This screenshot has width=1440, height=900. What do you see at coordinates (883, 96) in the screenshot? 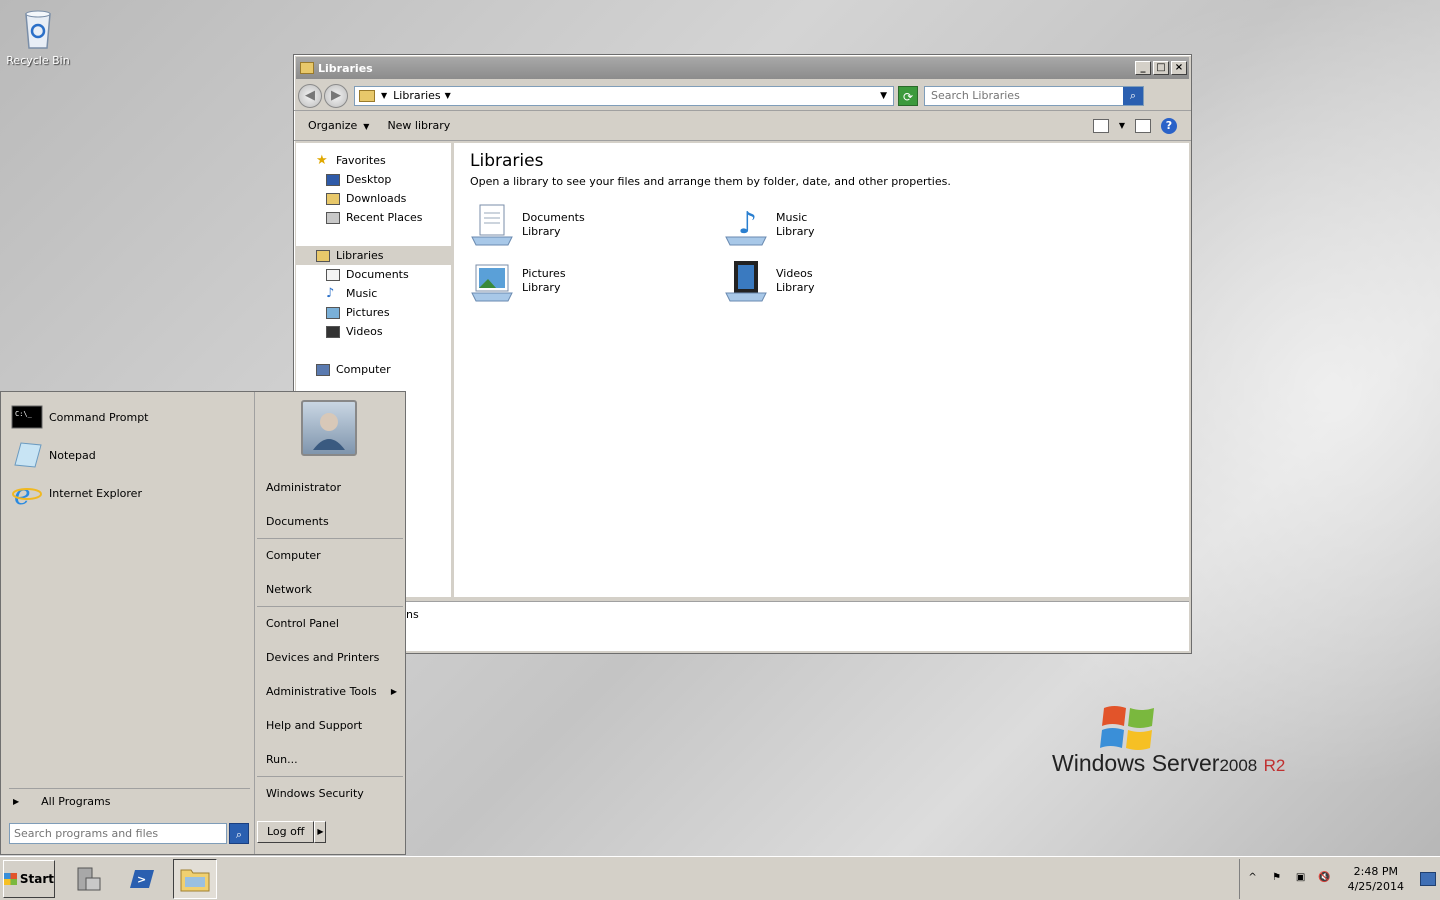
I see `address-history-dropdown: ▼` at bounding box center [883, 96].